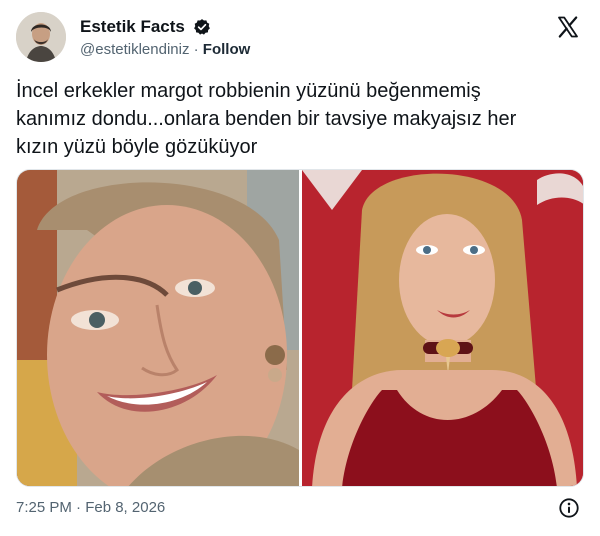  I want to click on post-footer: 7:25 PM · Feb 8, 2026, so click(300, 509).